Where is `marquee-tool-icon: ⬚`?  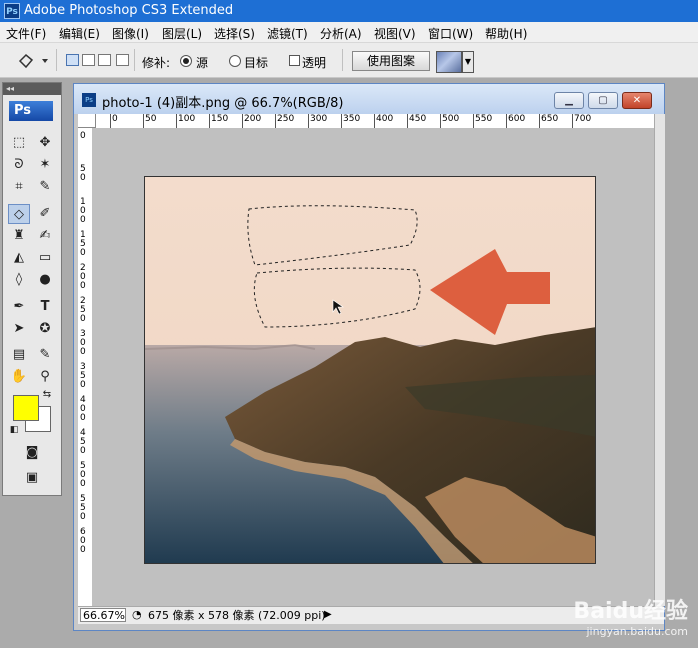
marquee-tool-icon: ⬚ is located at coordinates (19, 143).